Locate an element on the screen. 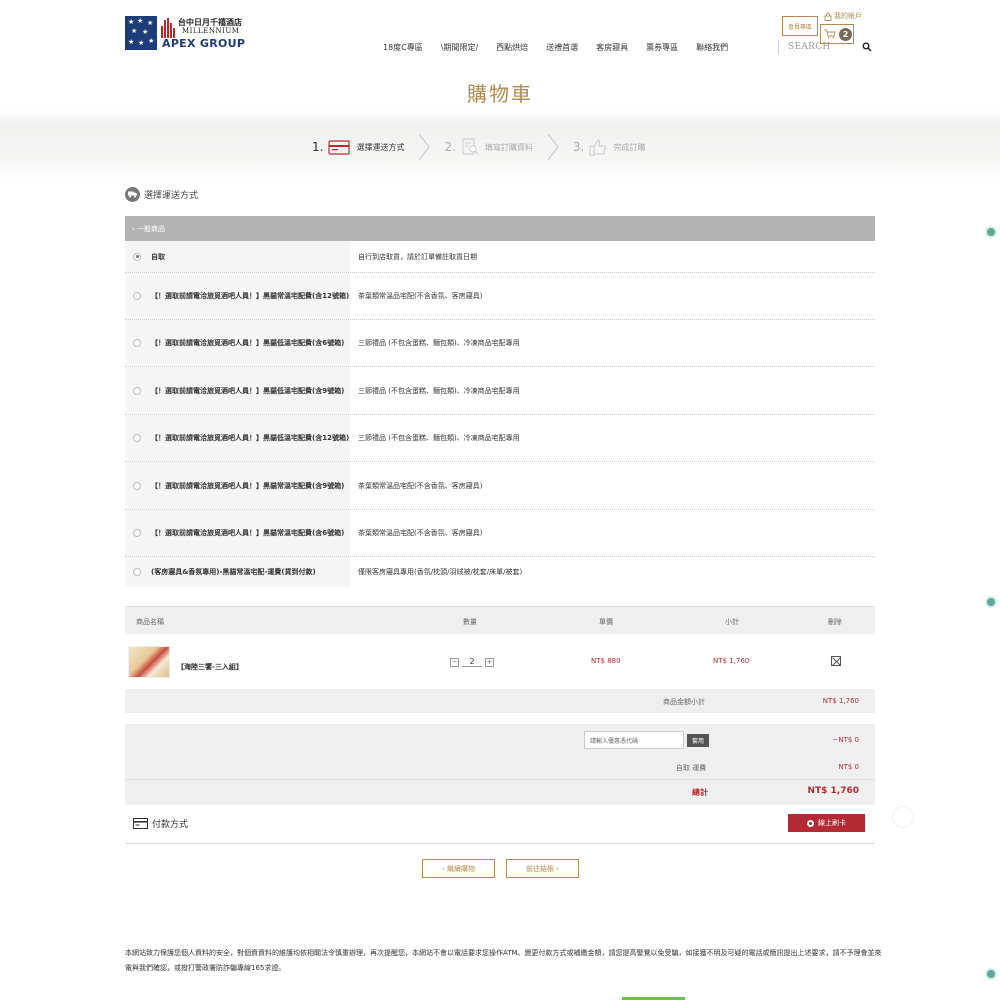 The height and width of the screenshot is (1000, 1000). scroll-top-button is located at coordinates (903, 817).